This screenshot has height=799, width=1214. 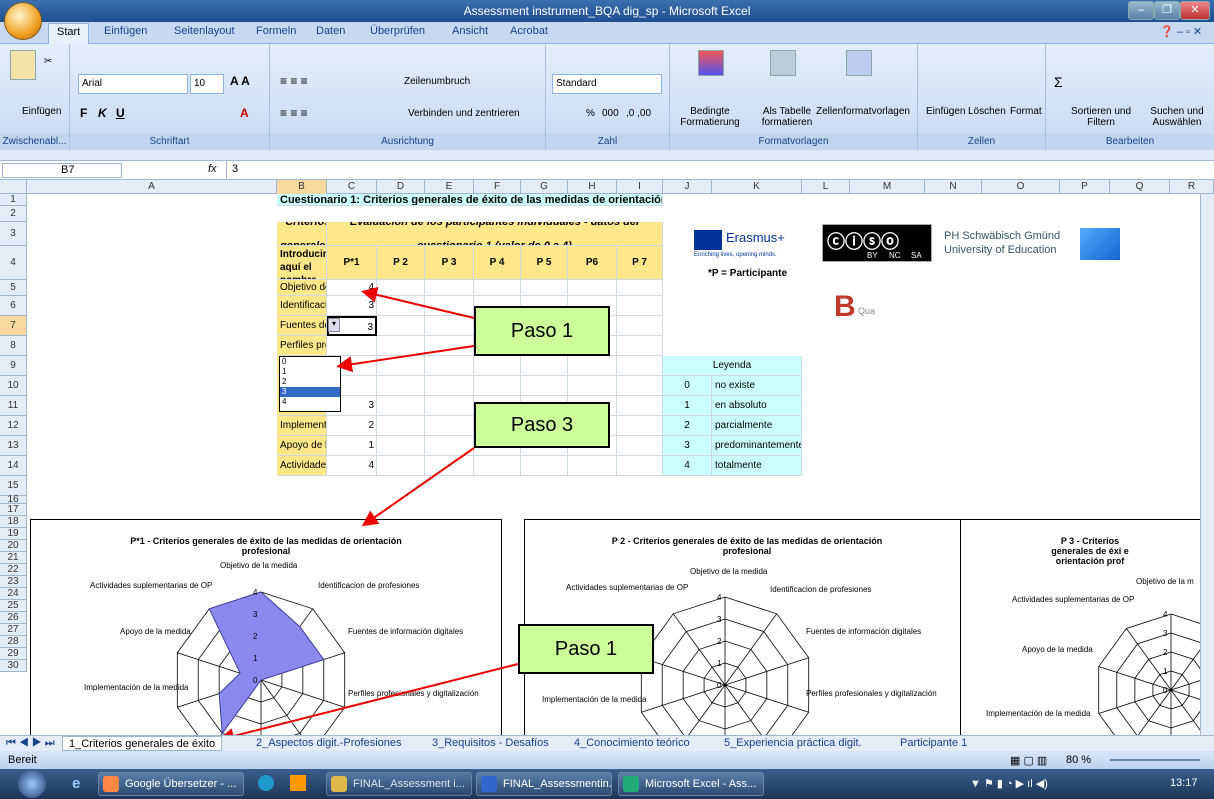 What do you see at coordinates (13, 618) in the screenshot?
I see `row-header-26: 26` at bounding box center [13, 618].